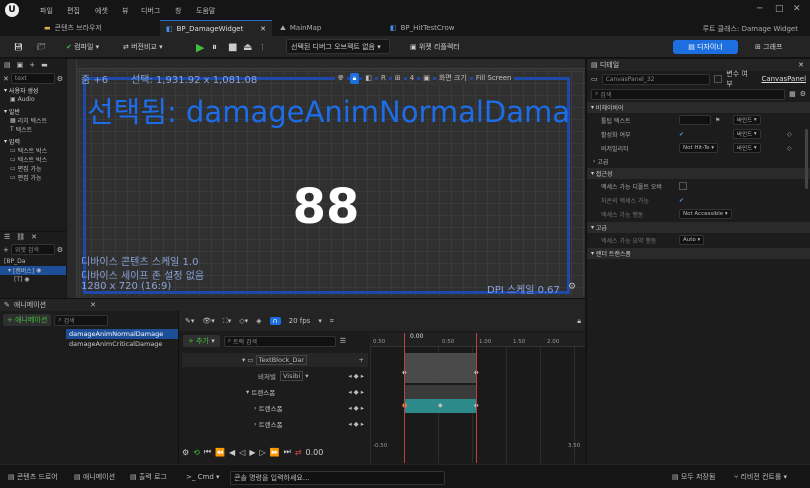 The image size is (810, 488). I want to click on summary-behavior-dropdown: Auto ▾, so click(692, 240).